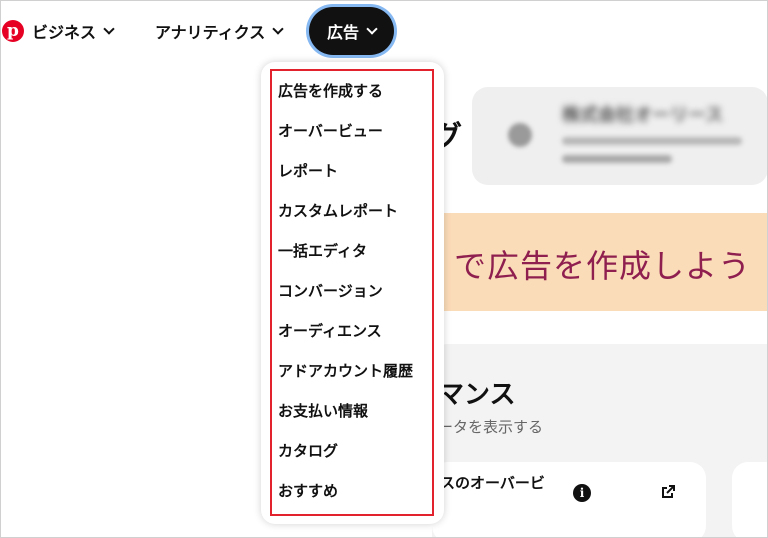 The width and height of the screenshot is (768, 538). Describe the element at coordinates (603, 266) in the screenshot. I see `promo-text: で広告を作成しよう` at that location.